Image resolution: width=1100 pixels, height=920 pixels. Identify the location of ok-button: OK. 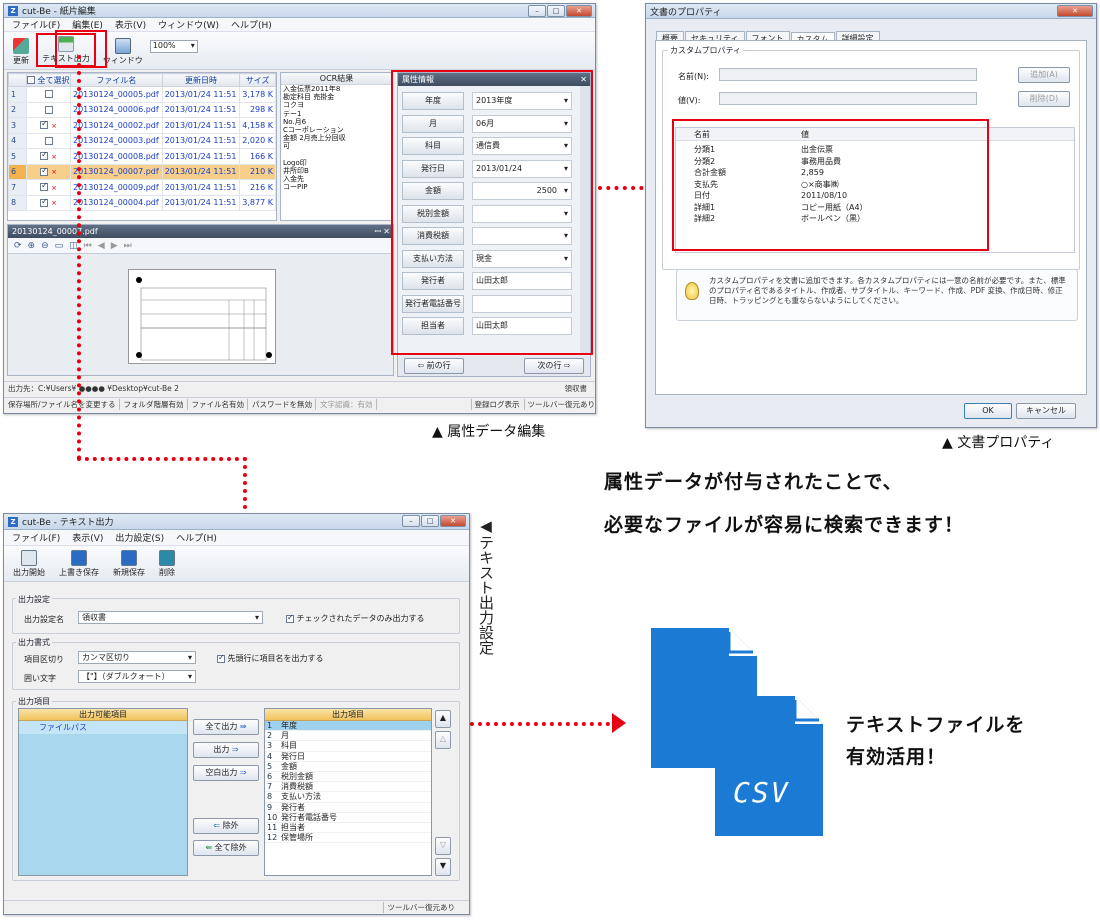
(988, 411).